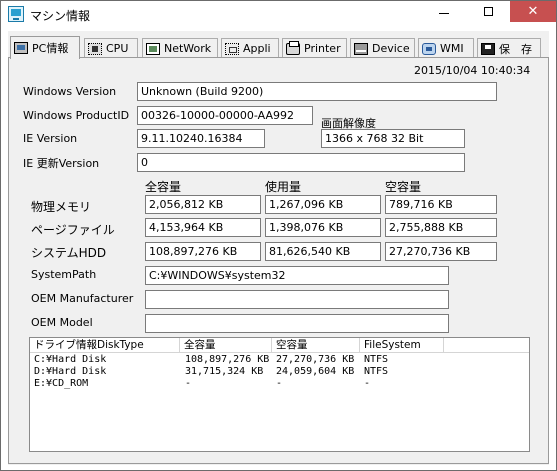  Describe the element at coordinates (61, 163) in the screenshot. I see `ie-update-label: IE 更新Version` at that location.